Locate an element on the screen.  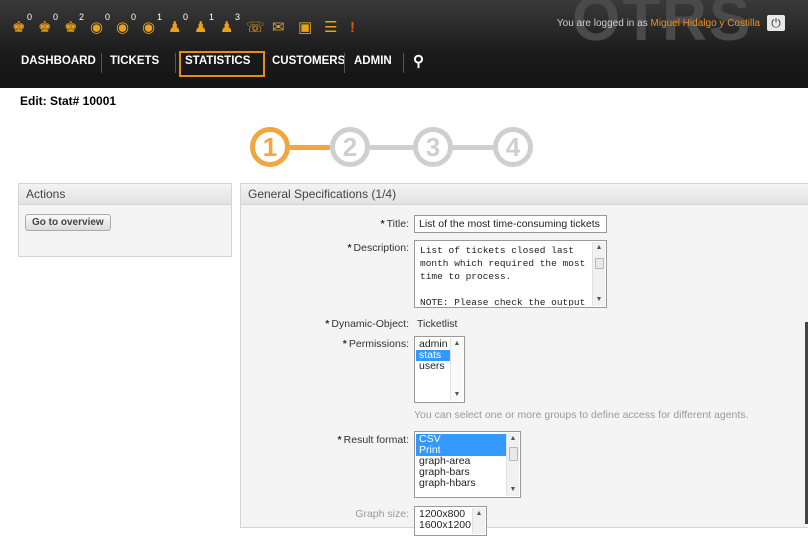
permissions-label: * Permissions: is located at coordinates (375, 344).